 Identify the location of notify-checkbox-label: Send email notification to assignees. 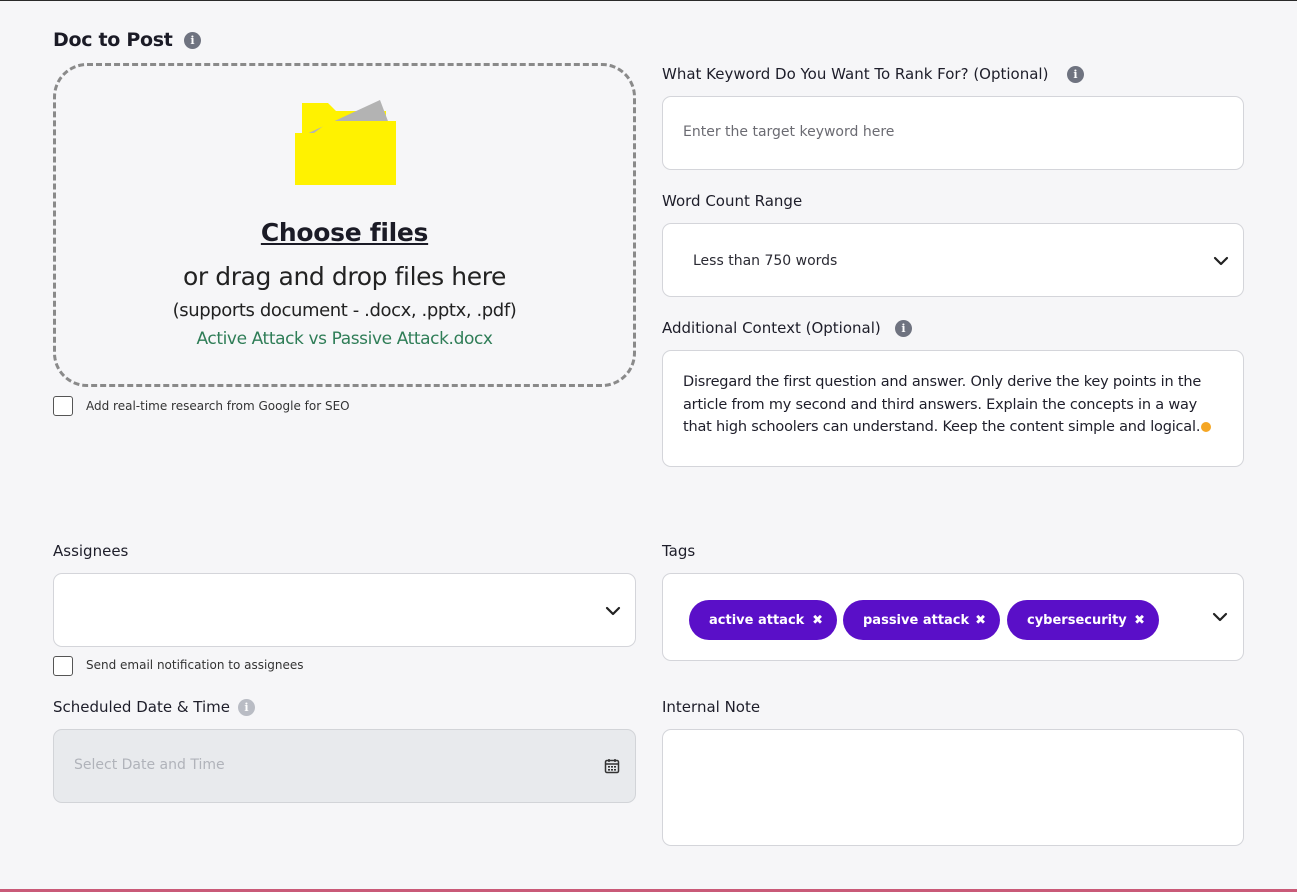
(195, 665).